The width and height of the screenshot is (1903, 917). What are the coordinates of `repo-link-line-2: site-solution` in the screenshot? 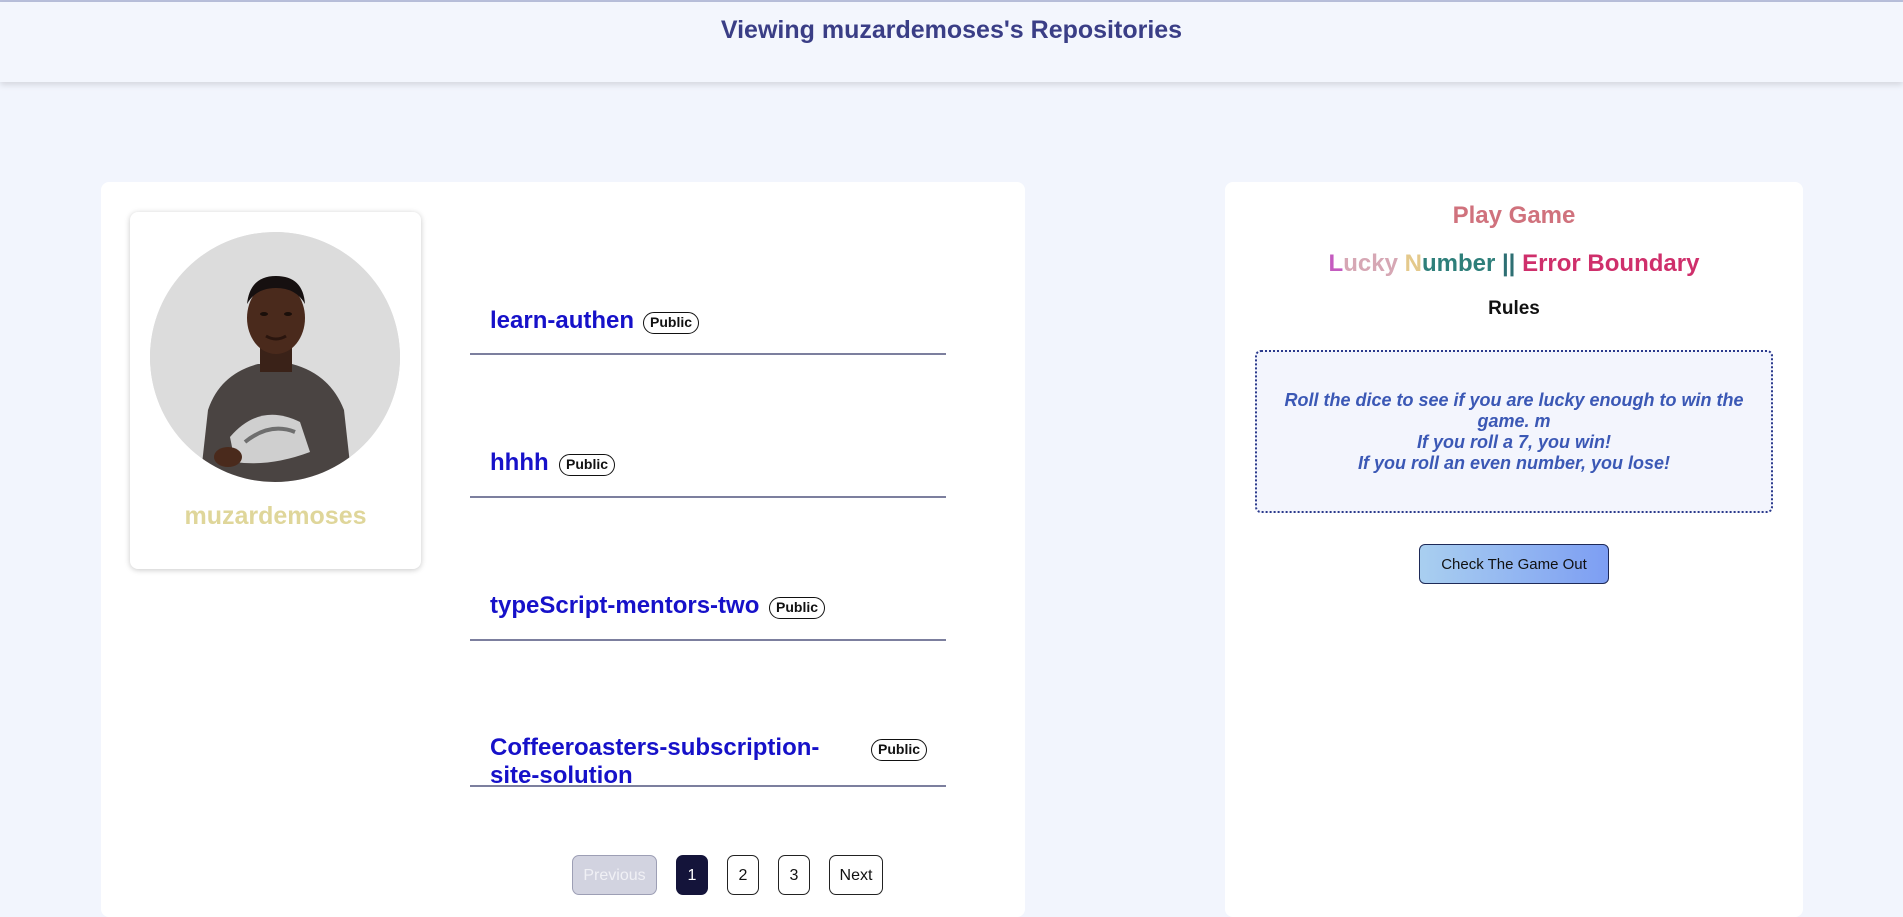 It's located at (561, 775).